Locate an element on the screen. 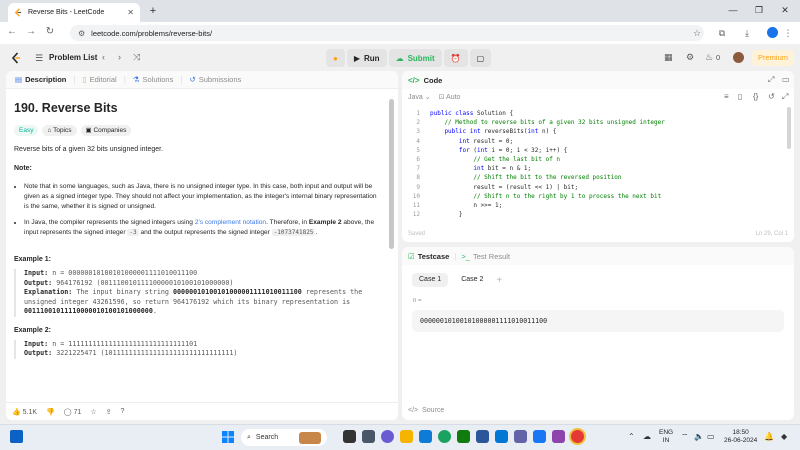 Image resolution: width=800 pixels, height=450 pixels. browser-profile-avatar is located at coordinates (772, 32).